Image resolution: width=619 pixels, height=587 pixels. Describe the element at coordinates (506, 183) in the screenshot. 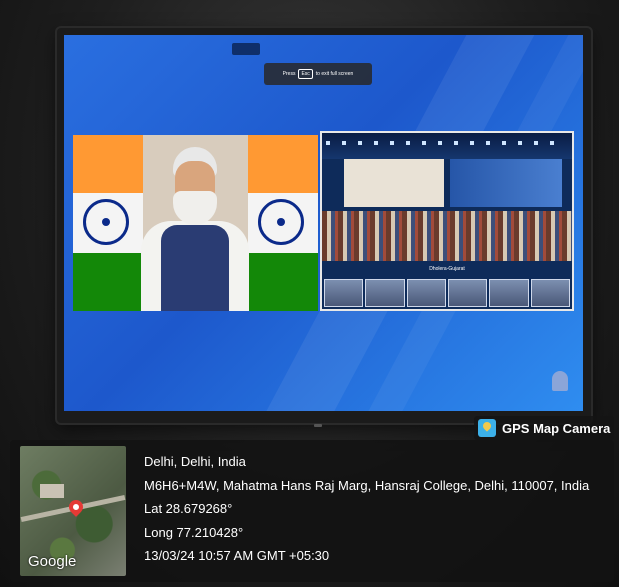

I see `stage-screen-right` at that location.